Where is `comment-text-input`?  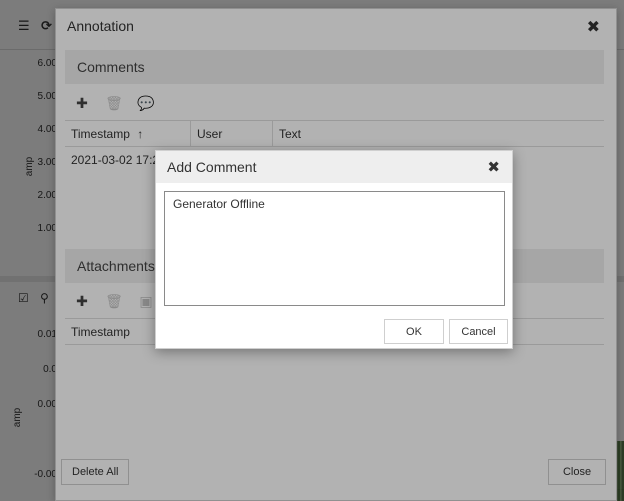
comment-text-input is located at coordinates (334, 248).